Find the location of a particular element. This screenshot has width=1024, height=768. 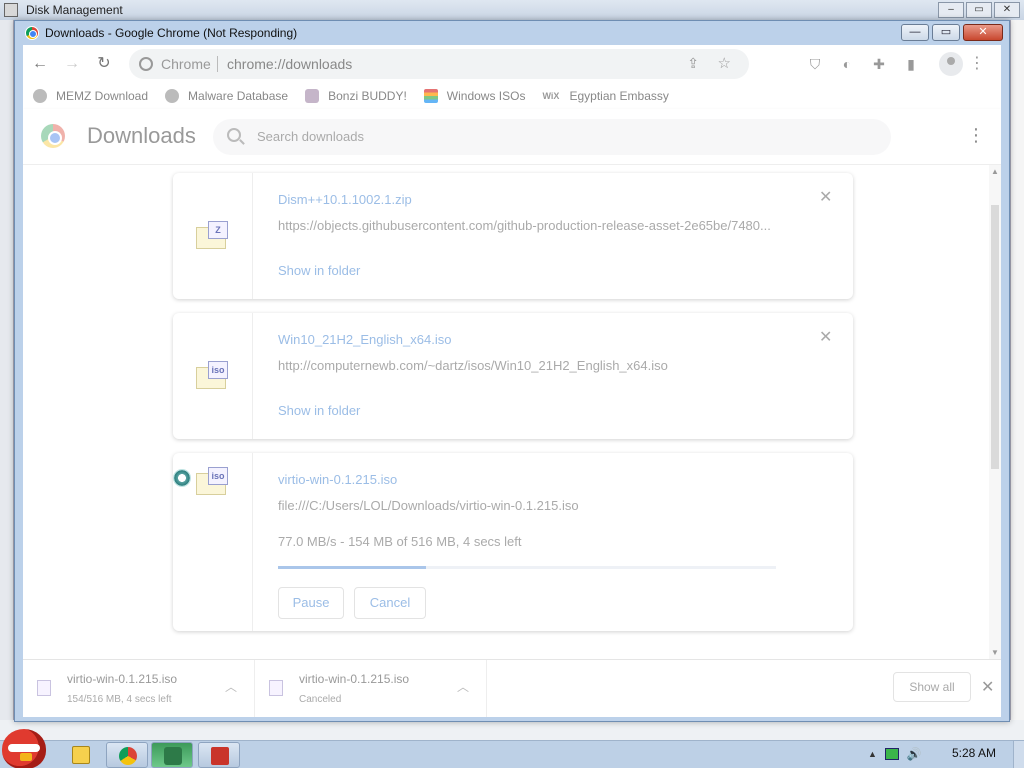

taskbar-chrome is located at coordinates (127, 755).